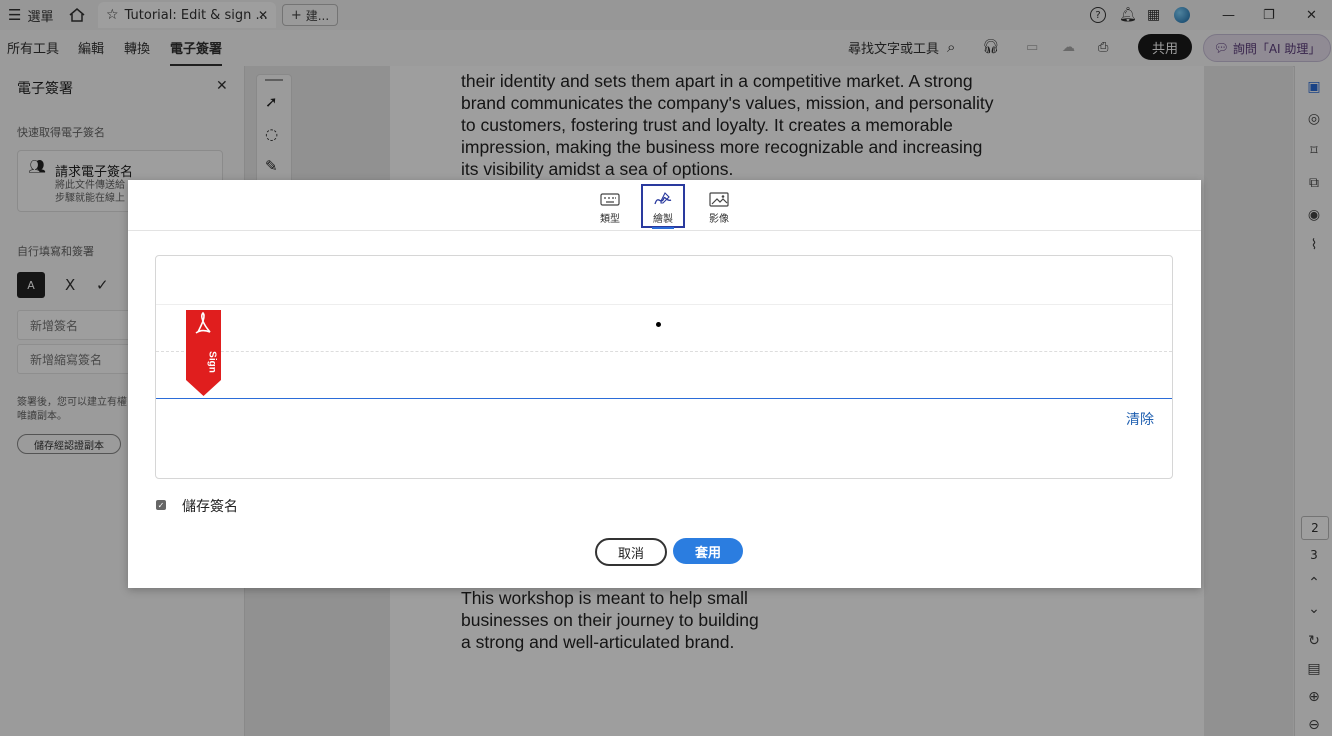 The width and height of the screenshot is (1332, 736). What do you see at coordinates (663, 198) in the screenshot?
I see `draw-signature-icon` at bounding box center [663, 198].